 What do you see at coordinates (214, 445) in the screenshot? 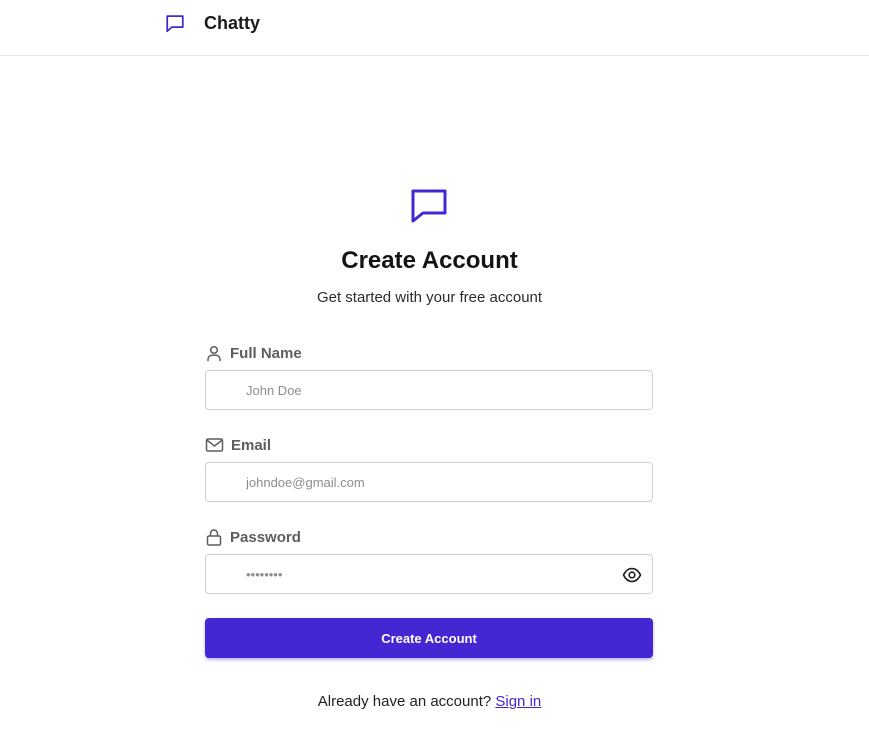
I see `mail-icon` at bounding box center [214, 445].